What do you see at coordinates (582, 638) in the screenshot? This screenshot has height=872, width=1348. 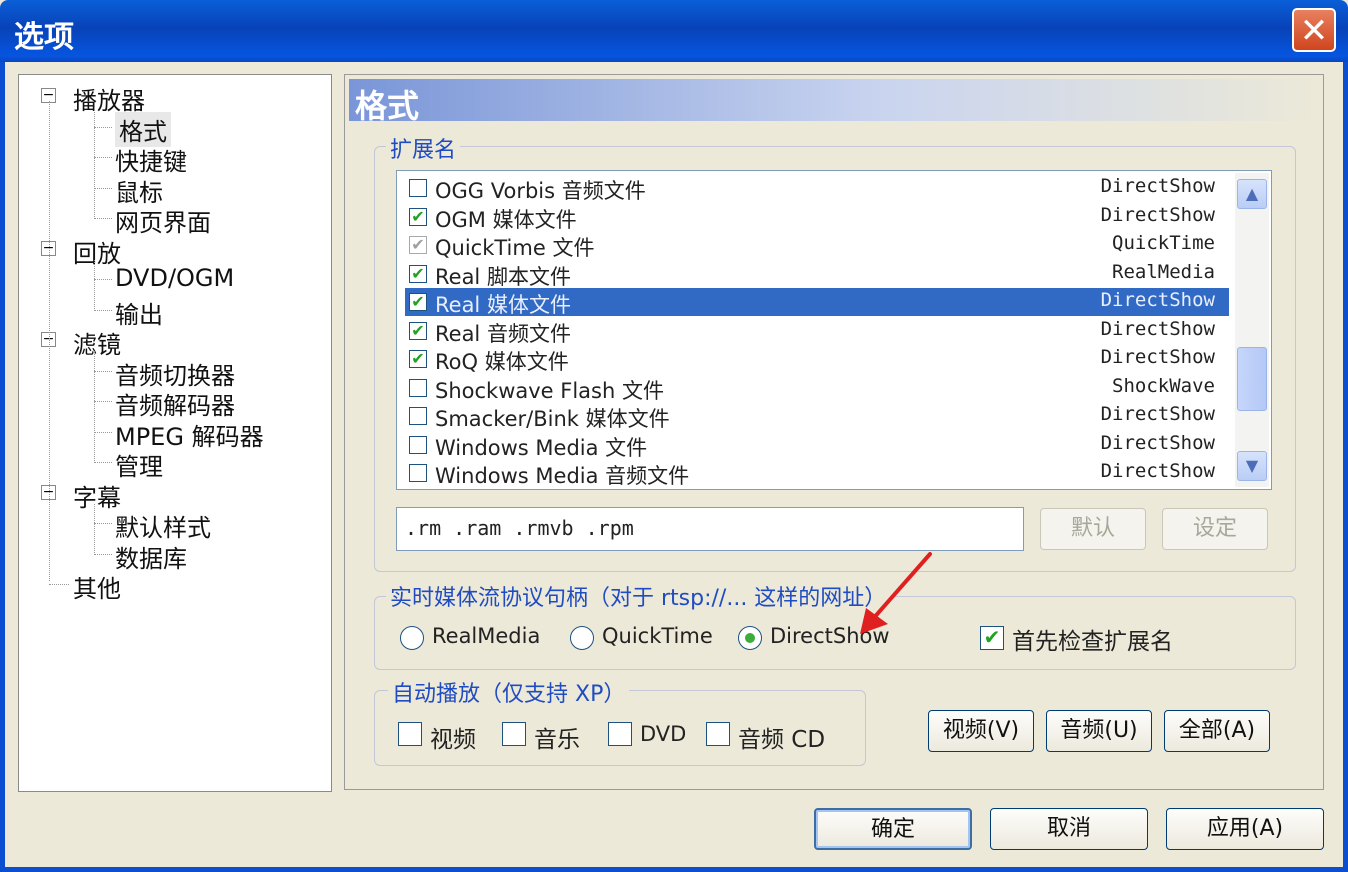 I see `radio-quicktime` at bounding box center [582, 638].